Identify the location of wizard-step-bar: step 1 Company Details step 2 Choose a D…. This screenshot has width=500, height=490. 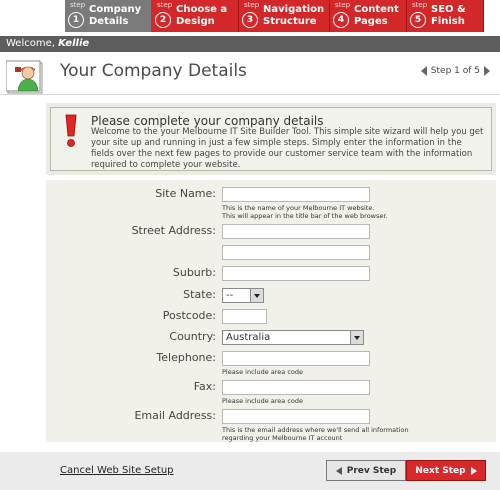
(250, 18).